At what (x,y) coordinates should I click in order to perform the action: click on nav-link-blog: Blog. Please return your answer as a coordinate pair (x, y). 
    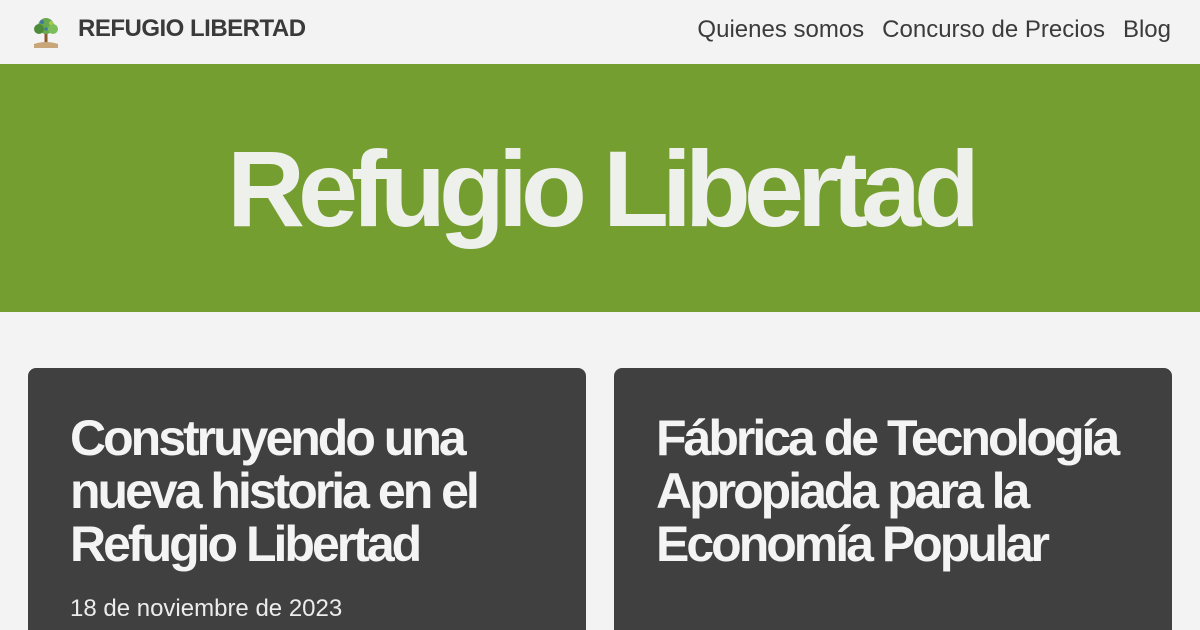
    Looking at the image, I should click on (1147, 30).